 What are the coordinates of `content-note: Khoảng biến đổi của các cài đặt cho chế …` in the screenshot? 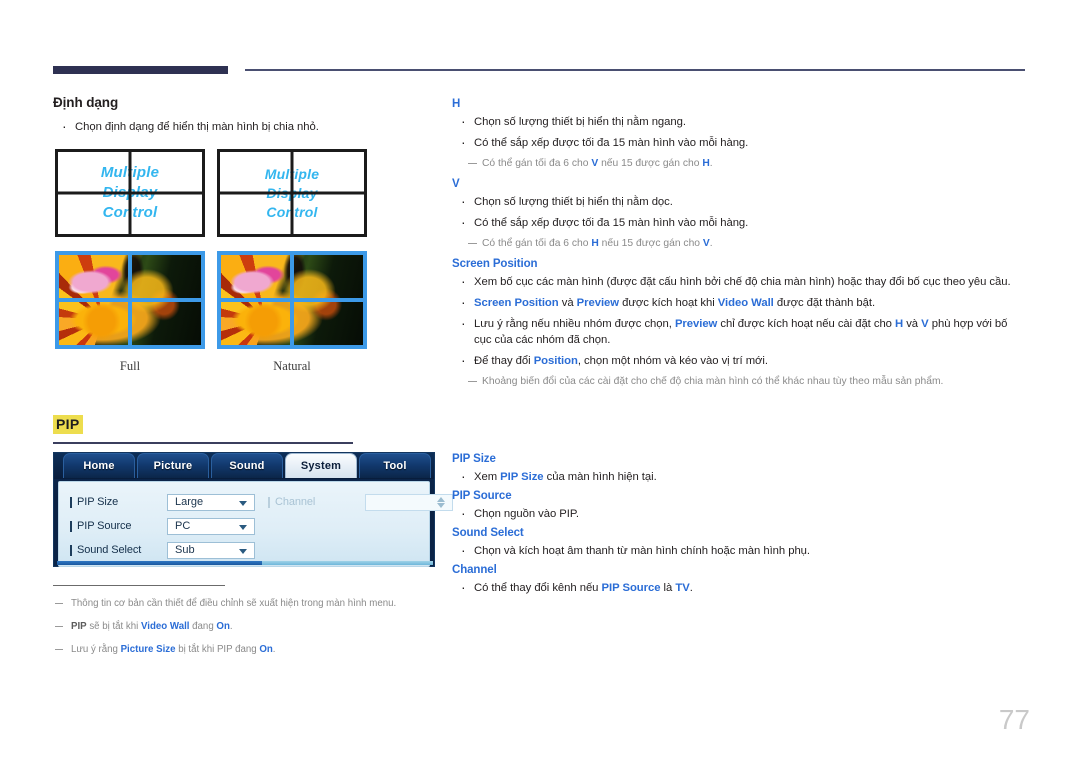 It's located at (739, 381).